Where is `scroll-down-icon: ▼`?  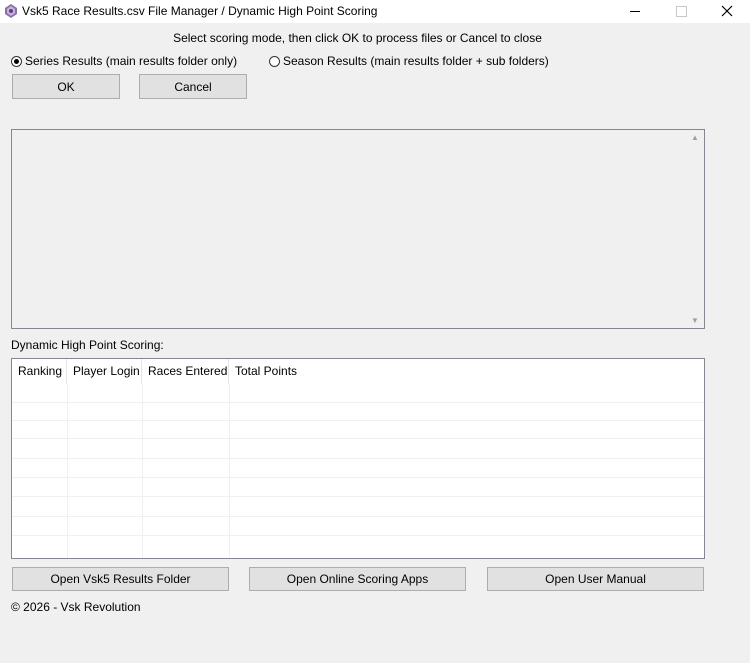
scroll-down-icon: ▼ is located at coordinates (695, 320).